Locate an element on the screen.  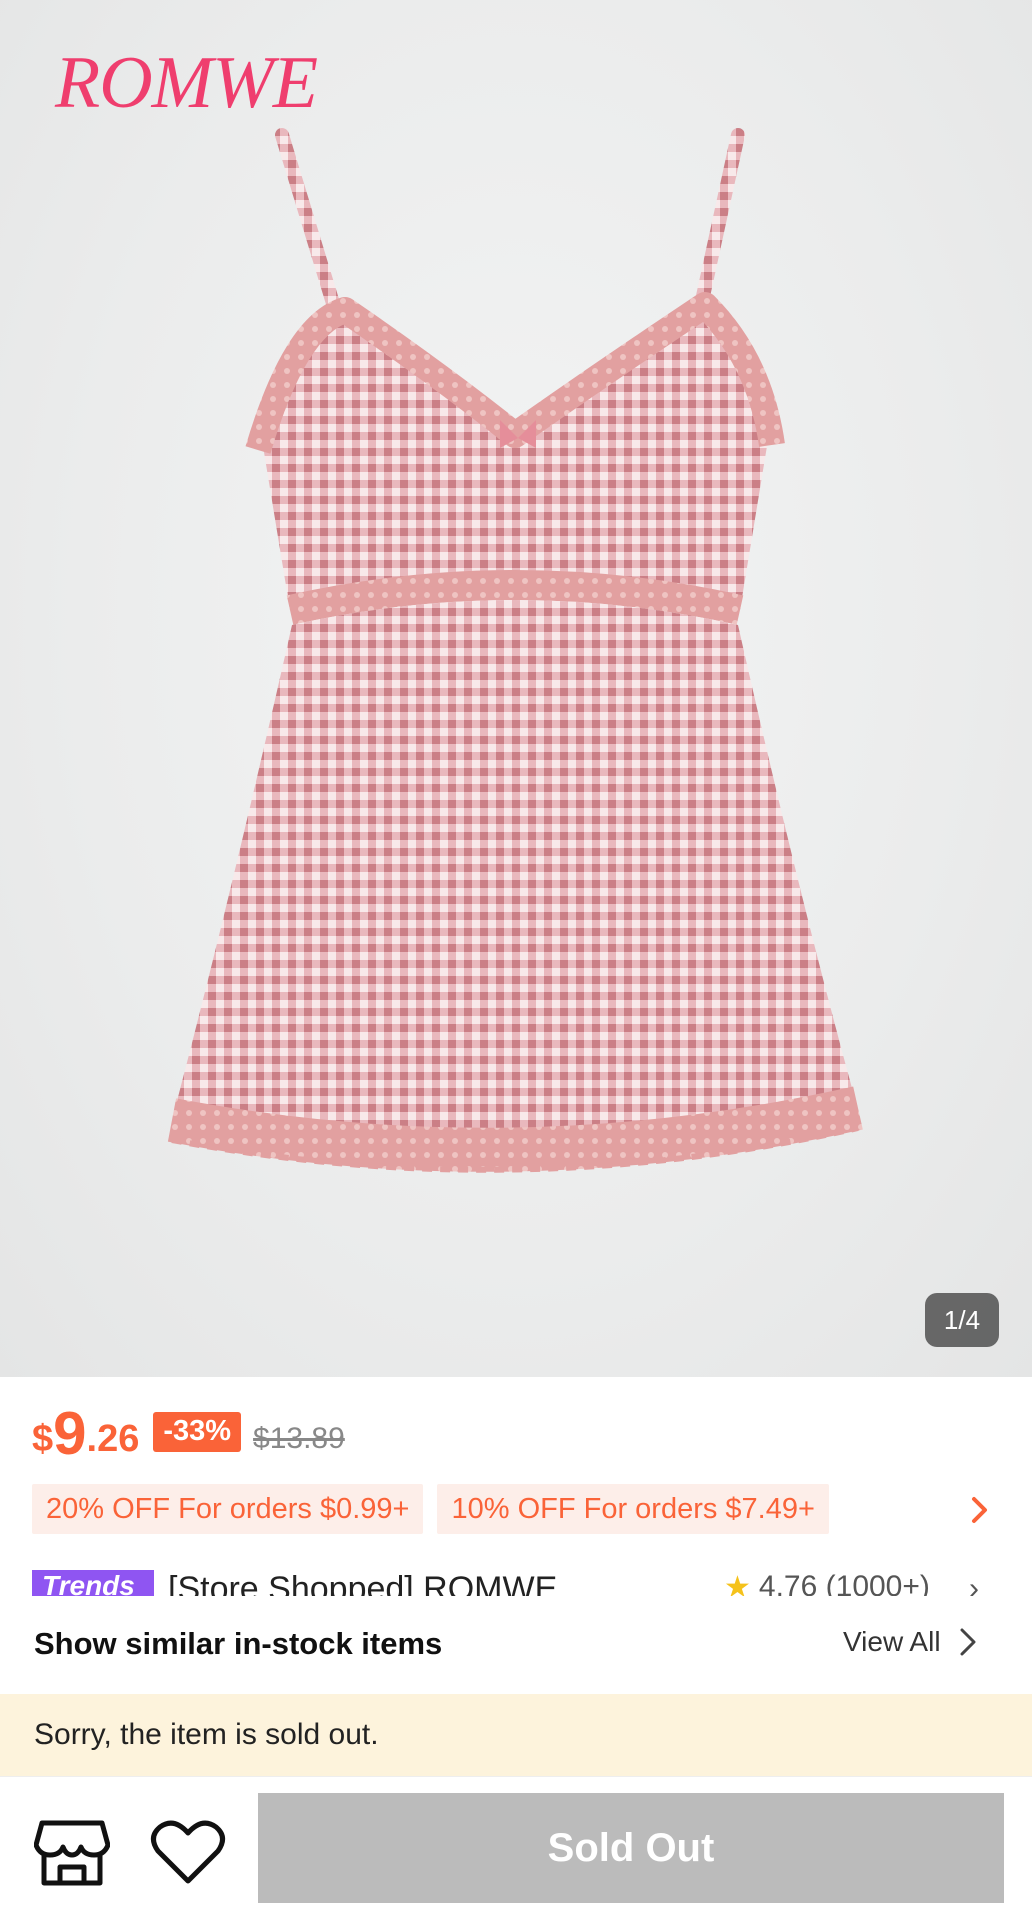
view-all-link: View All is located at coordinates (911, 1642).